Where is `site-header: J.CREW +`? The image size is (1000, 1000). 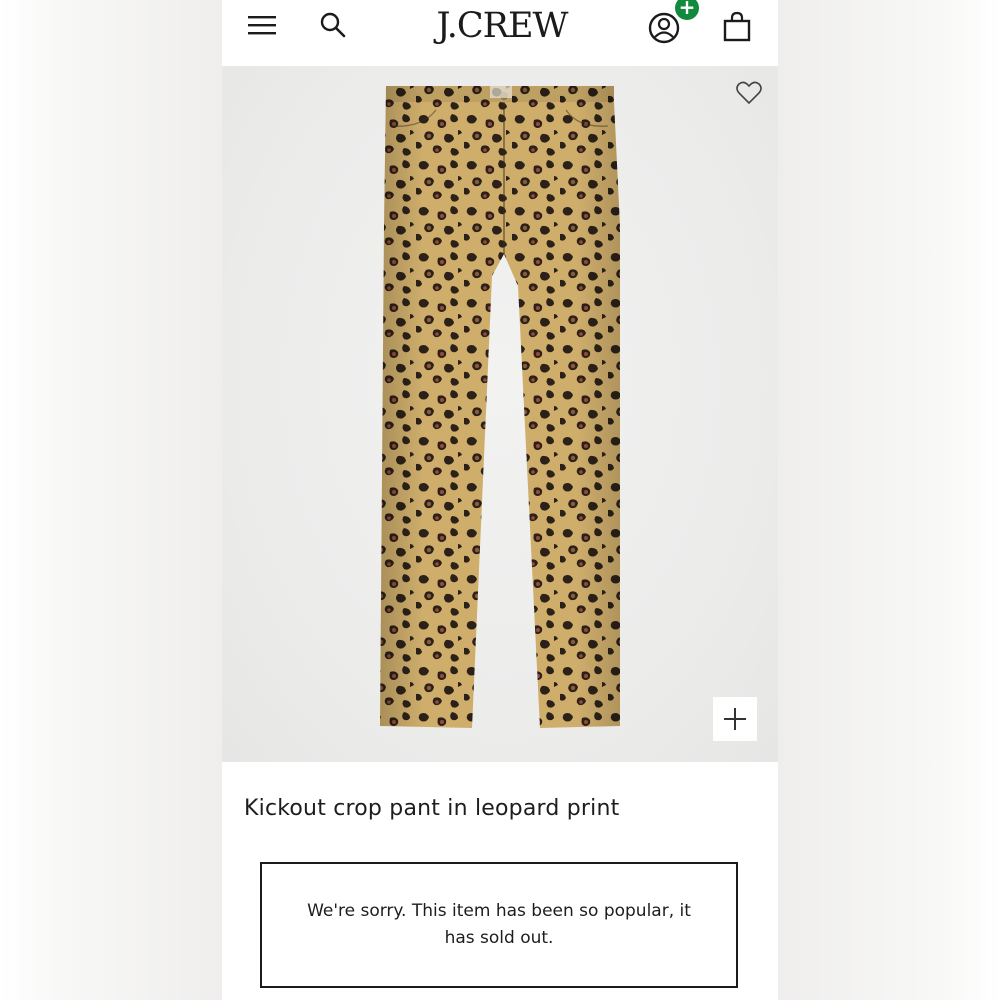
site-header: J.CREW + is located at coordinates (500, 33).